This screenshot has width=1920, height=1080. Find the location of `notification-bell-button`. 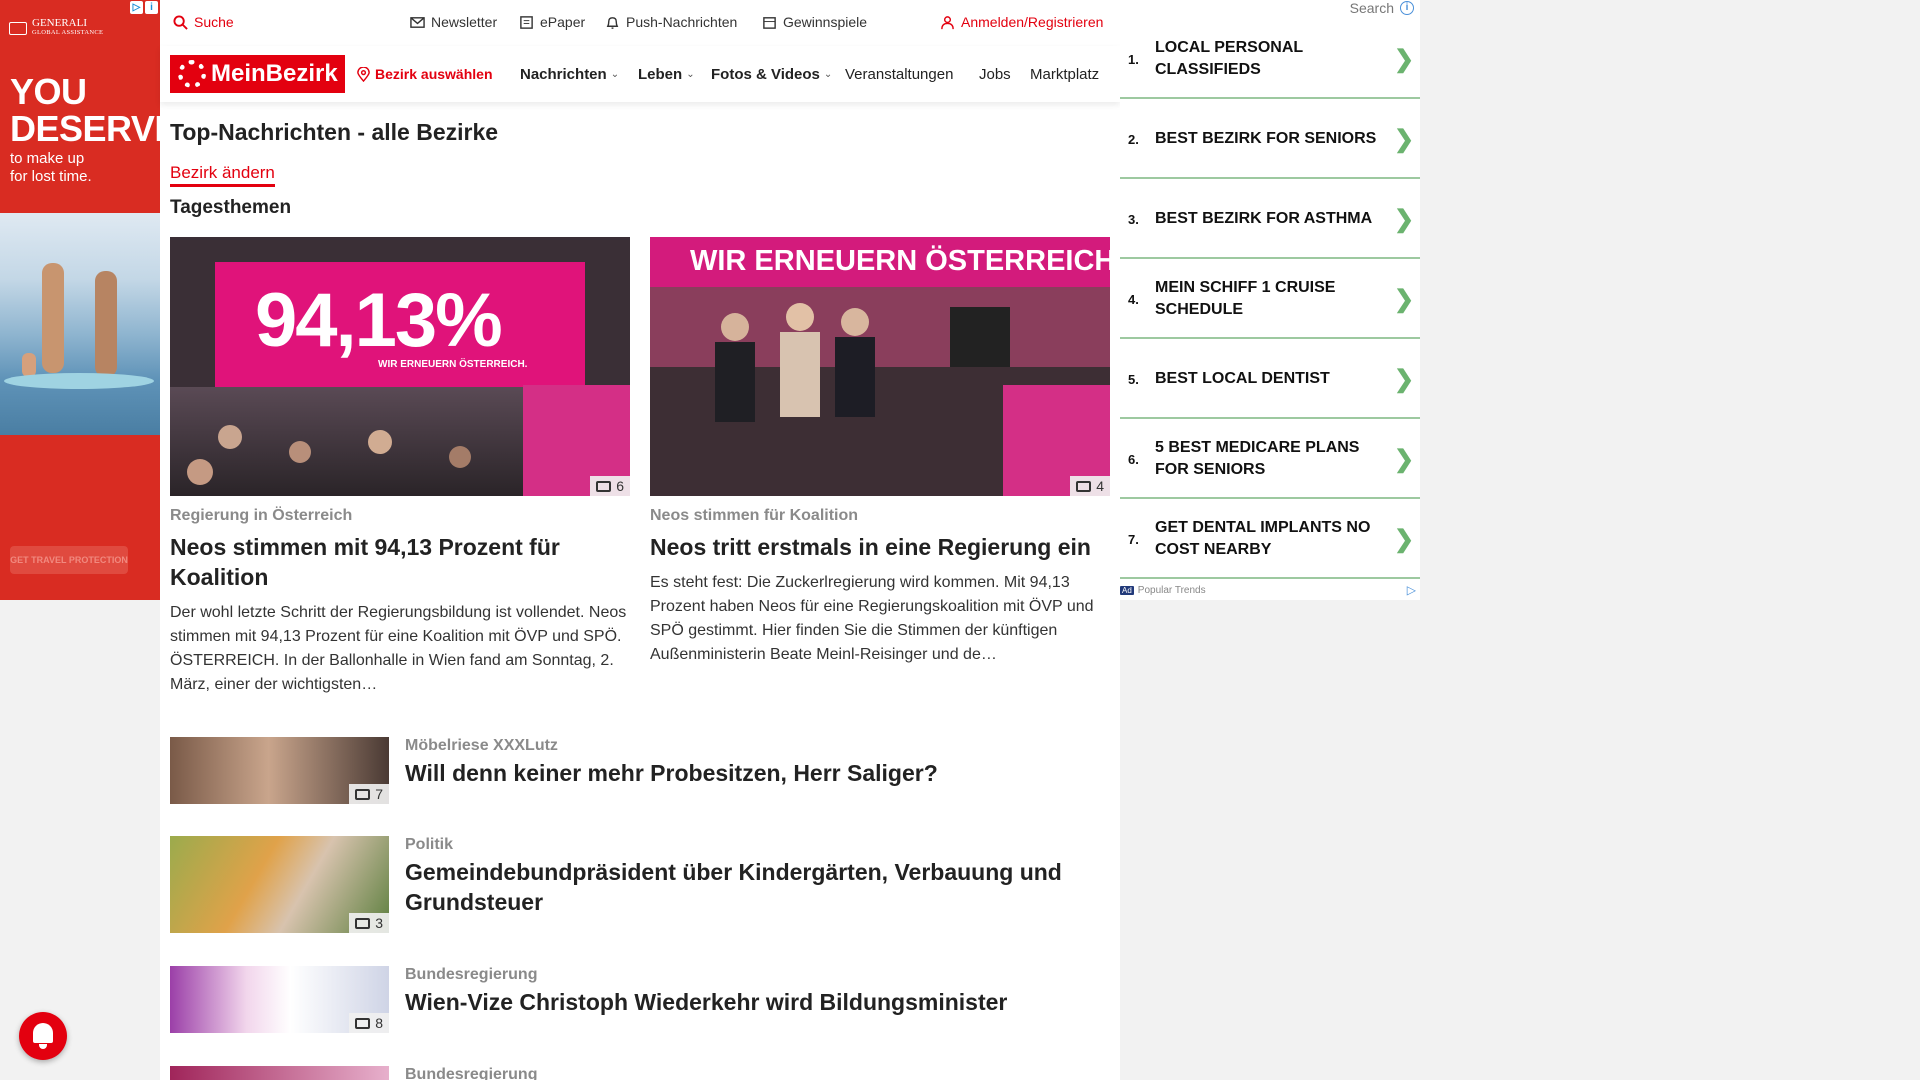

notification-bell-button is located at coordinates (43, 1036).